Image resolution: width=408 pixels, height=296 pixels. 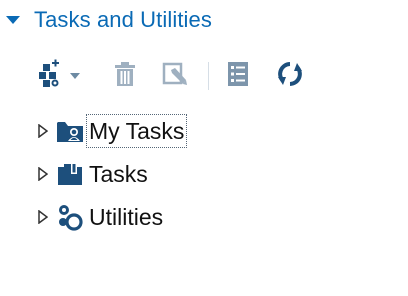 I want to click on new-menu-button, so click(x=64, y=76).